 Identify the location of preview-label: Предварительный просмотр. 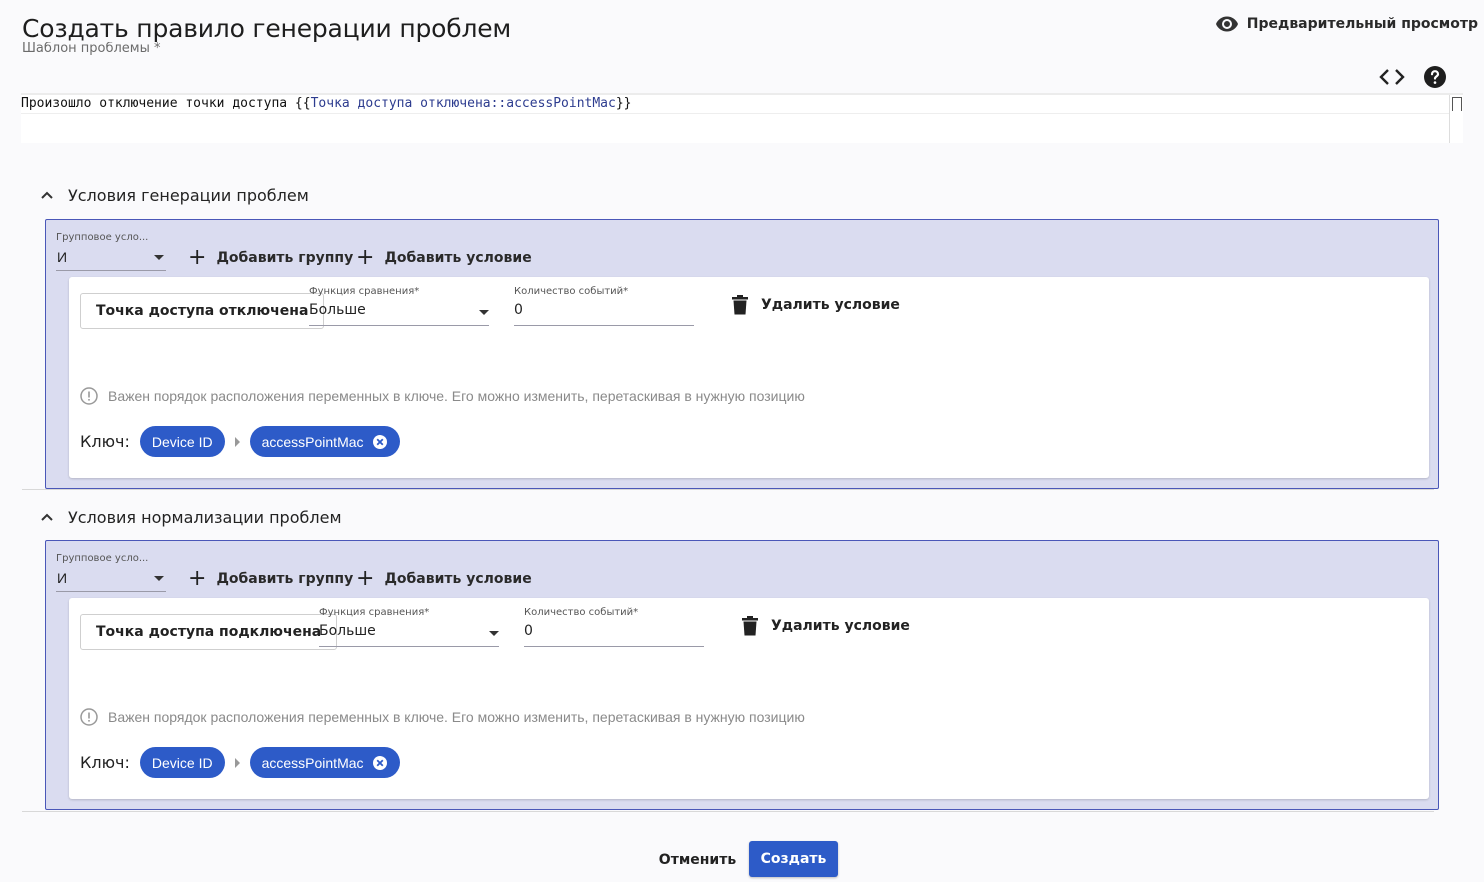
(1362, 24).